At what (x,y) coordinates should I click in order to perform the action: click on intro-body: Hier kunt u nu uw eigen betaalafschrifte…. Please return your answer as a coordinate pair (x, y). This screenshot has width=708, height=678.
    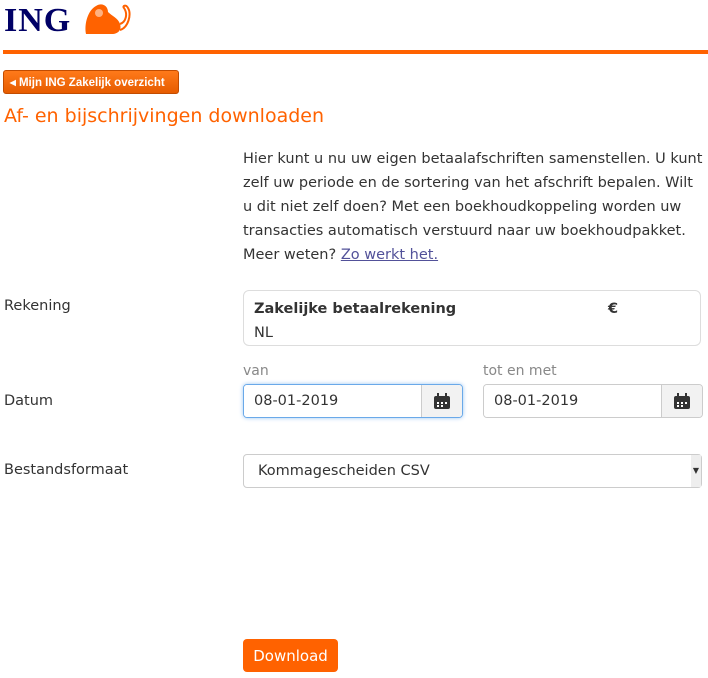
    Looking at the image, I should click on (473, 207).